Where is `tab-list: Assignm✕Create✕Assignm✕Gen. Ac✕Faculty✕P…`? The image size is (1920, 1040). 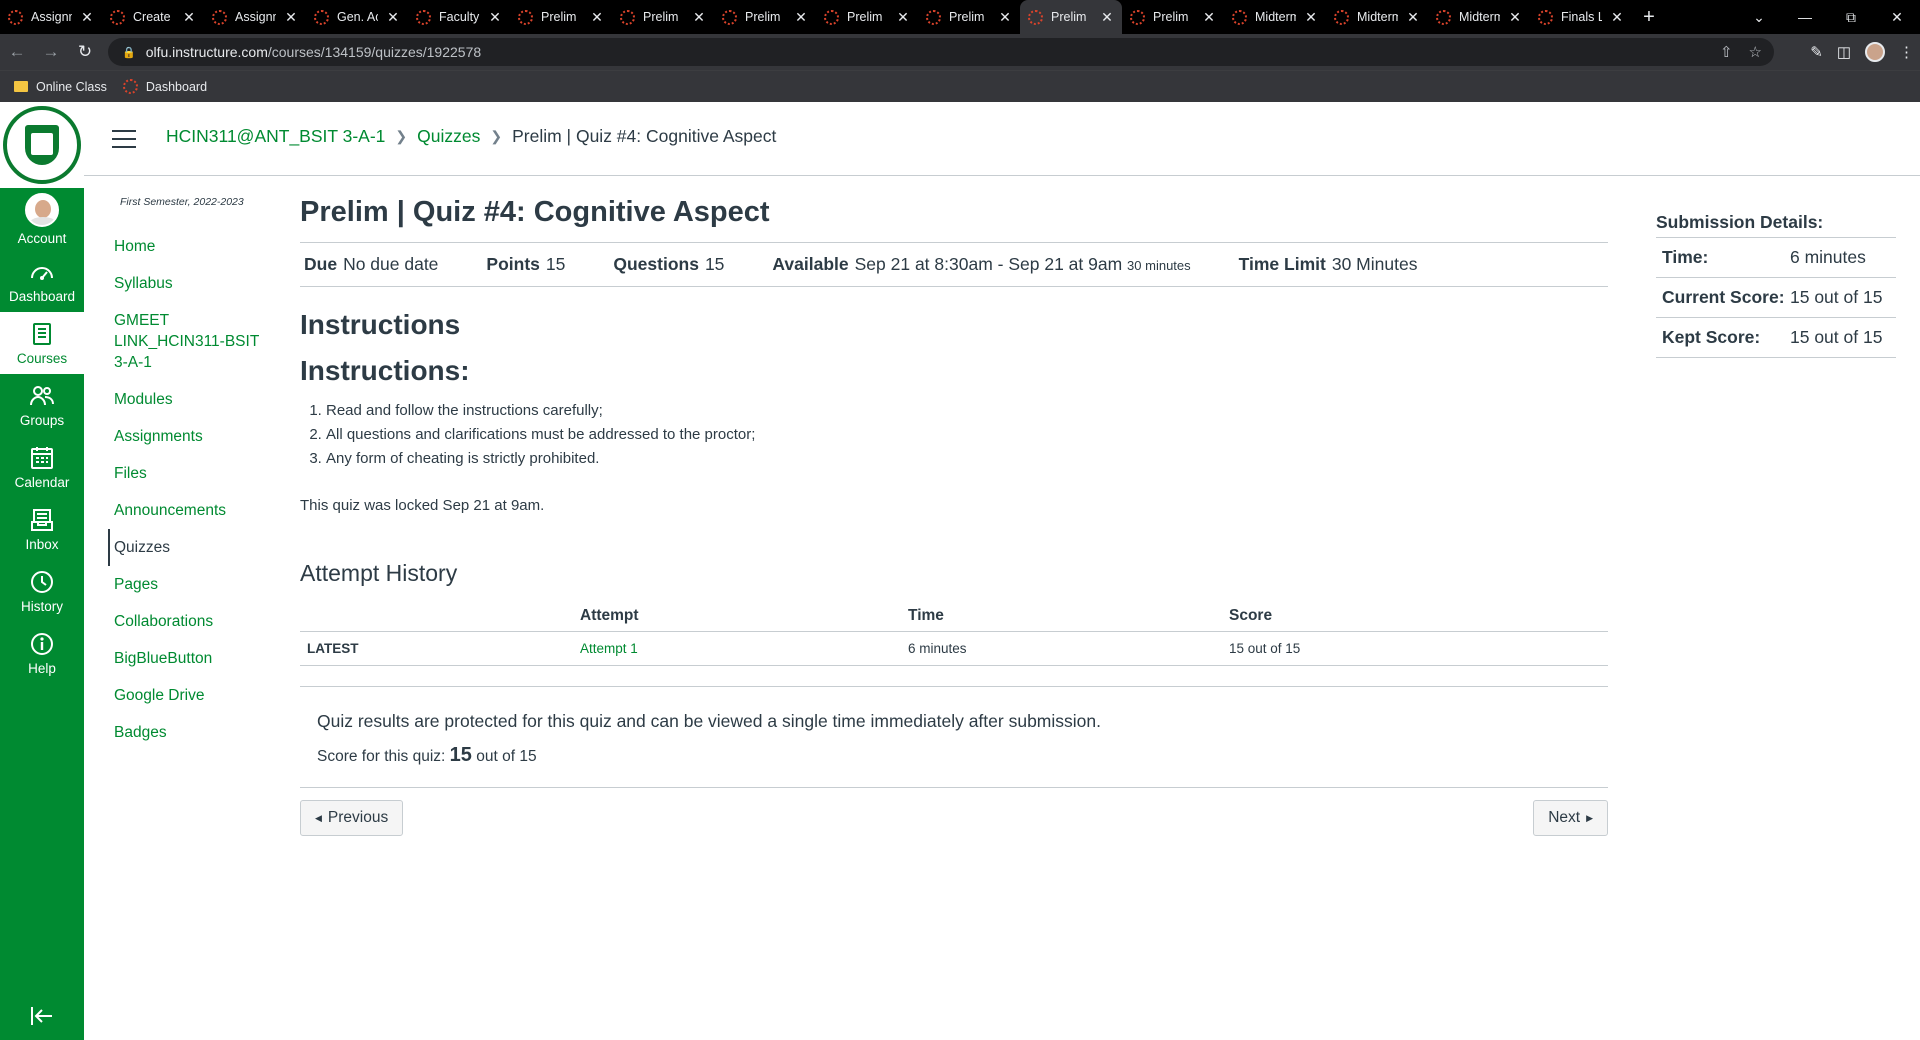 tab-list: Assignm✕Create✕Assignm✕Gen. Ac✕Faculty✕P… is located at coordinates (816, 17).